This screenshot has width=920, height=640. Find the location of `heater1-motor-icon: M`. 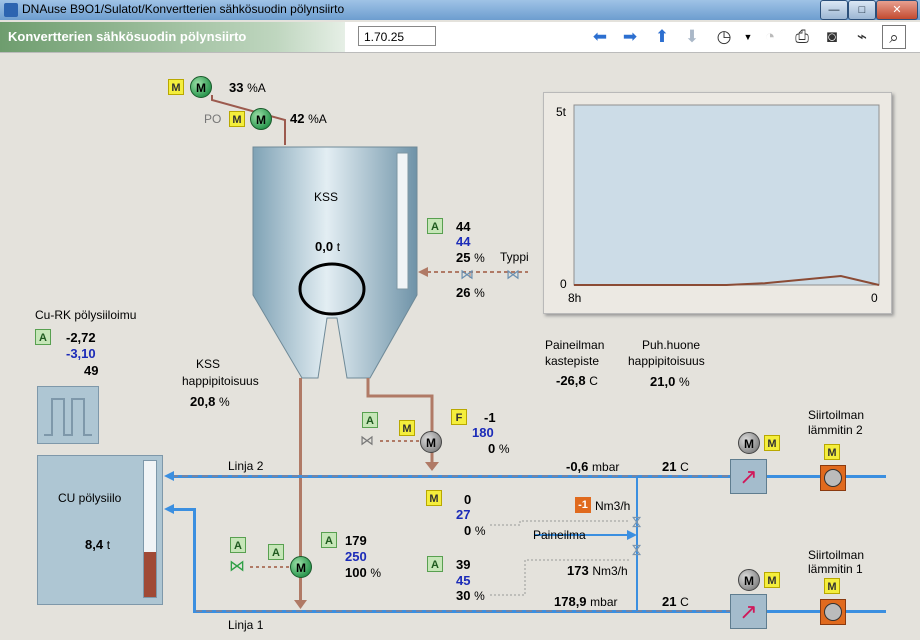

heater1-motor-icon: M is located at coordinates (749, 580).